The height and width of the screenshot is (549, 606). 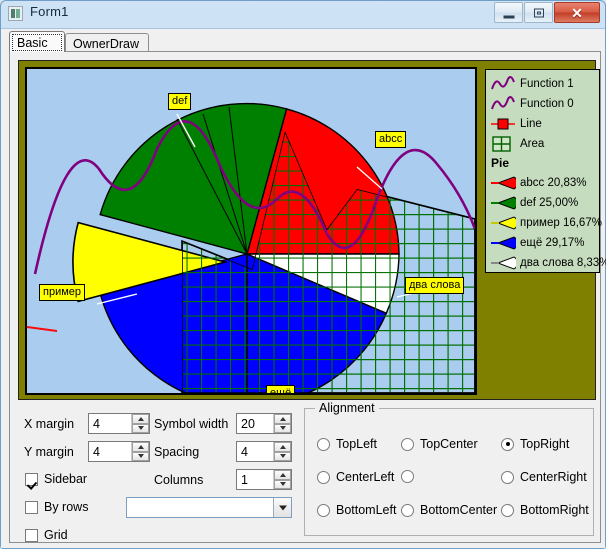 What do you see at coordinates (538, 12) in the screenshot?
I see `maximize-button` at bounding box center [538, 12].